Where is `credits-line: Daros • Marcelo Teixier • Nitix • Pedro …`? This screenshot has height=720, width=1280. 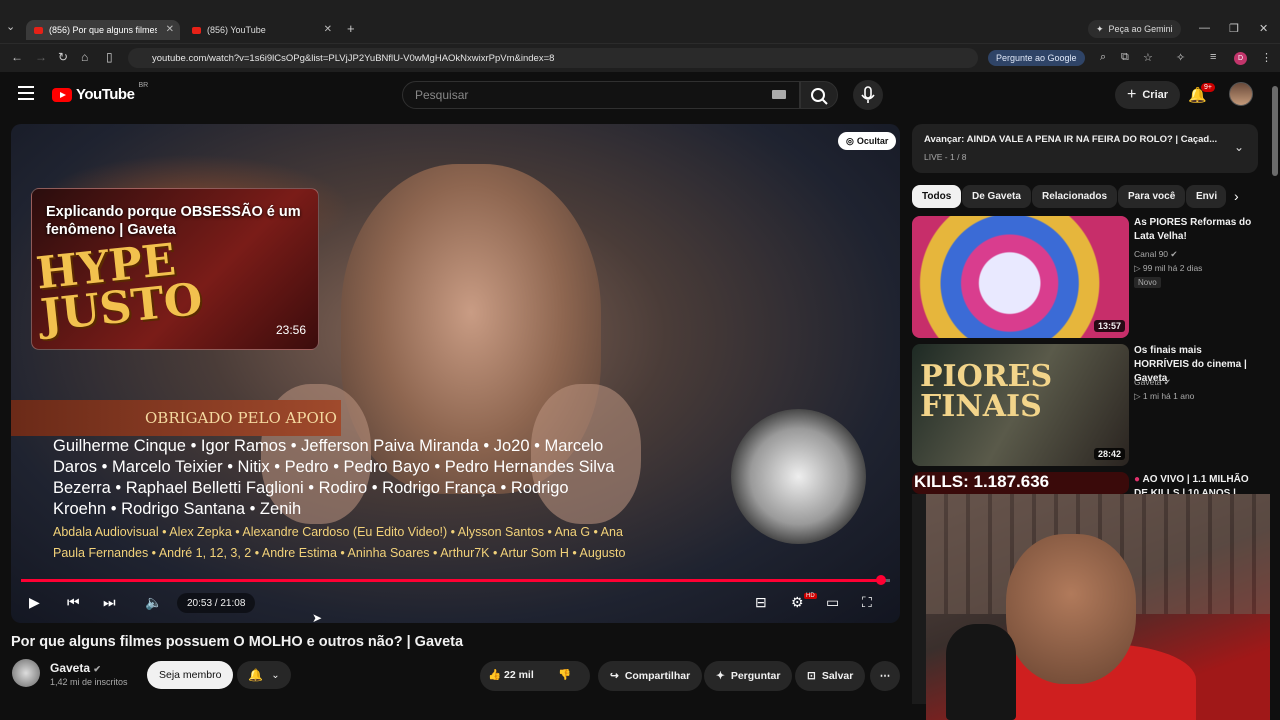 credits-line: Daros • Marcelo Teixier • Nitix • Pedro … is located at coordinates (334, 467).